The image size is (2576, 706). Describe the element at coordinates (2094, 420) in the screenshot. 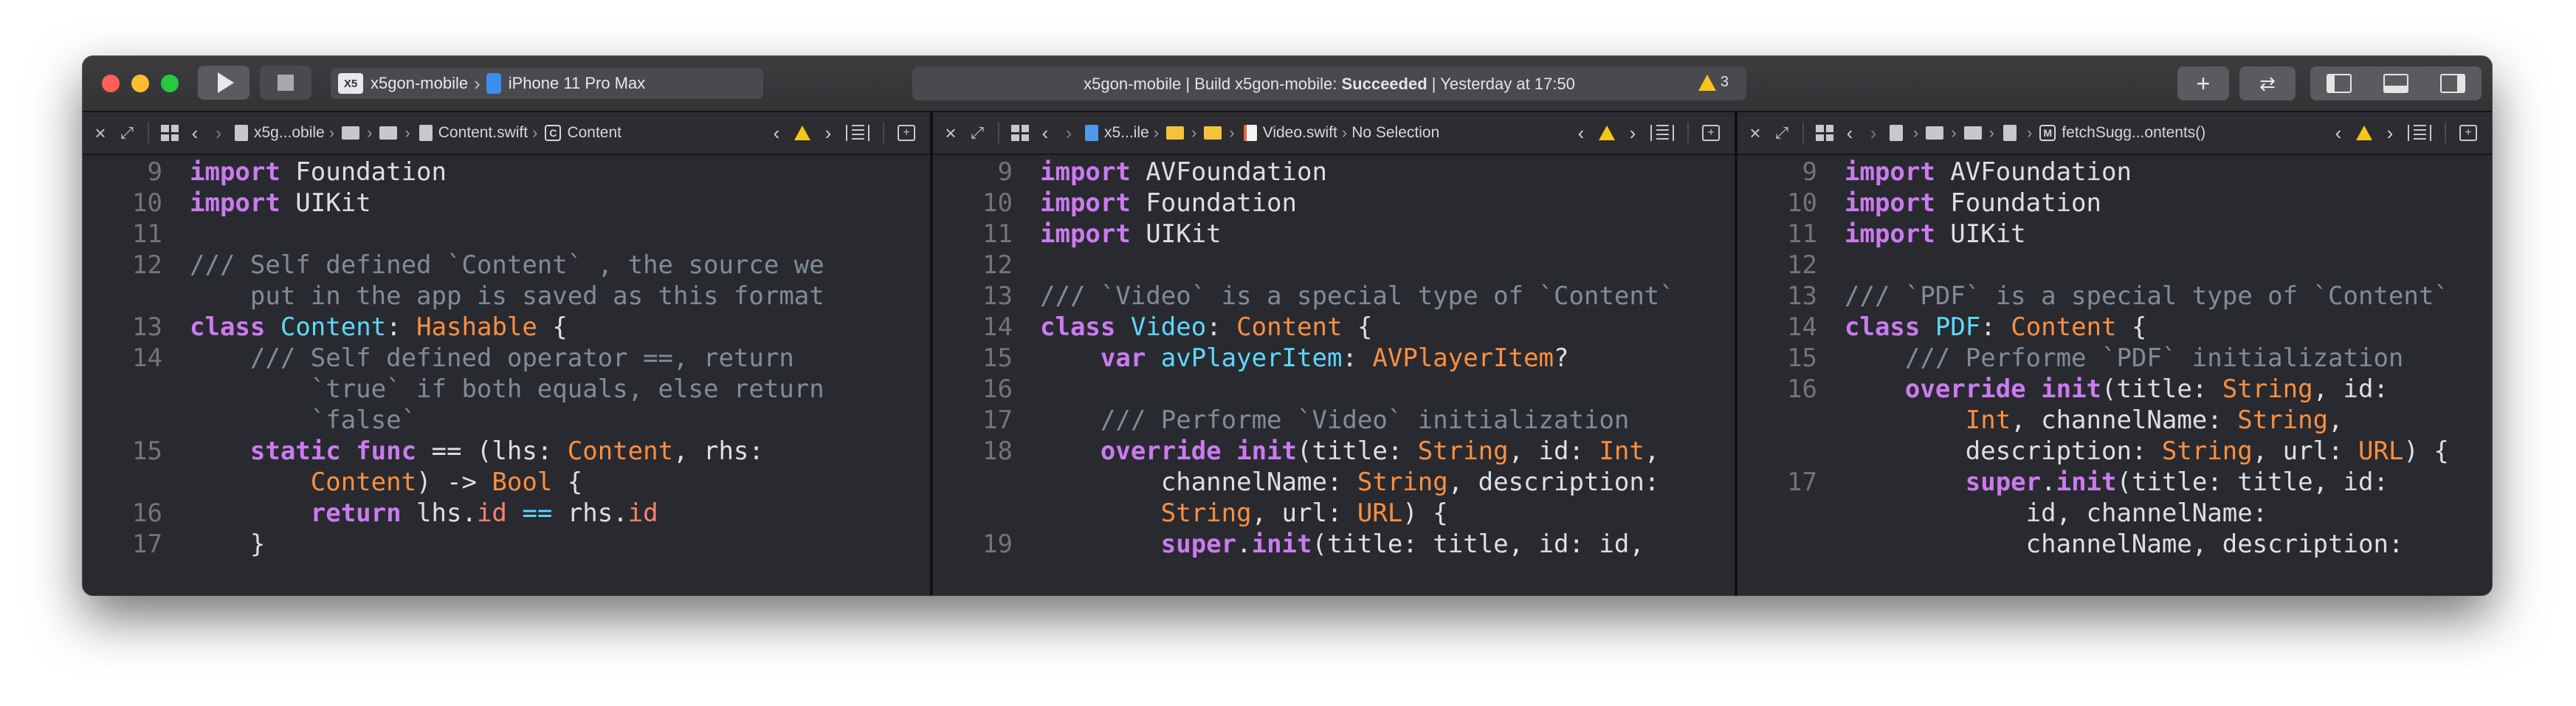

I see `code-line: Int, channelName: String,` at that location.